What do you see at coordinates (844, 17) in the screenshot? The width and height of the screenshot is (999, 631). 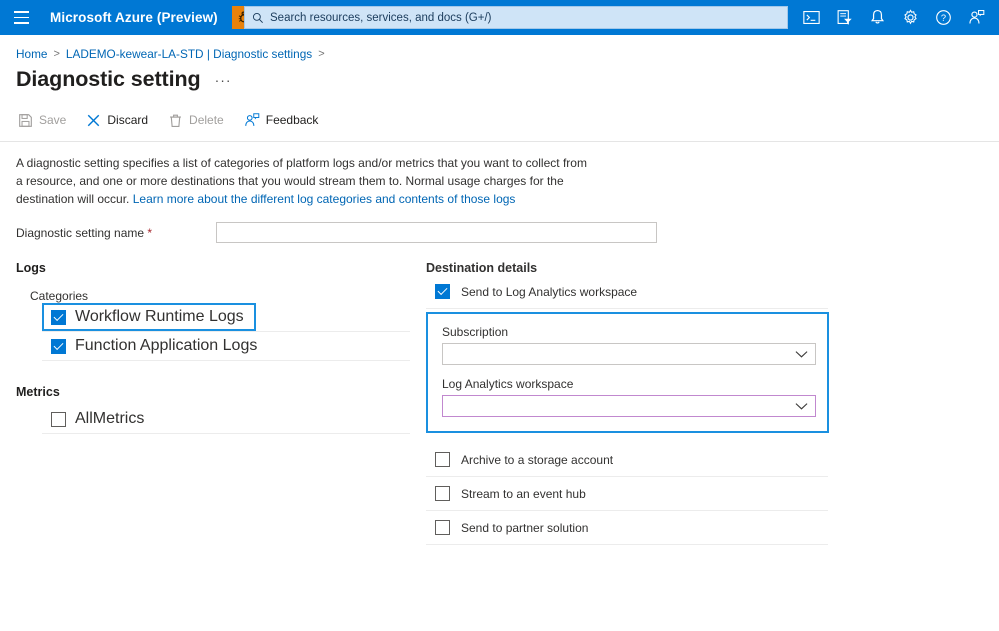 I see `directory-filter-icon` at bounding box center [844, 17].